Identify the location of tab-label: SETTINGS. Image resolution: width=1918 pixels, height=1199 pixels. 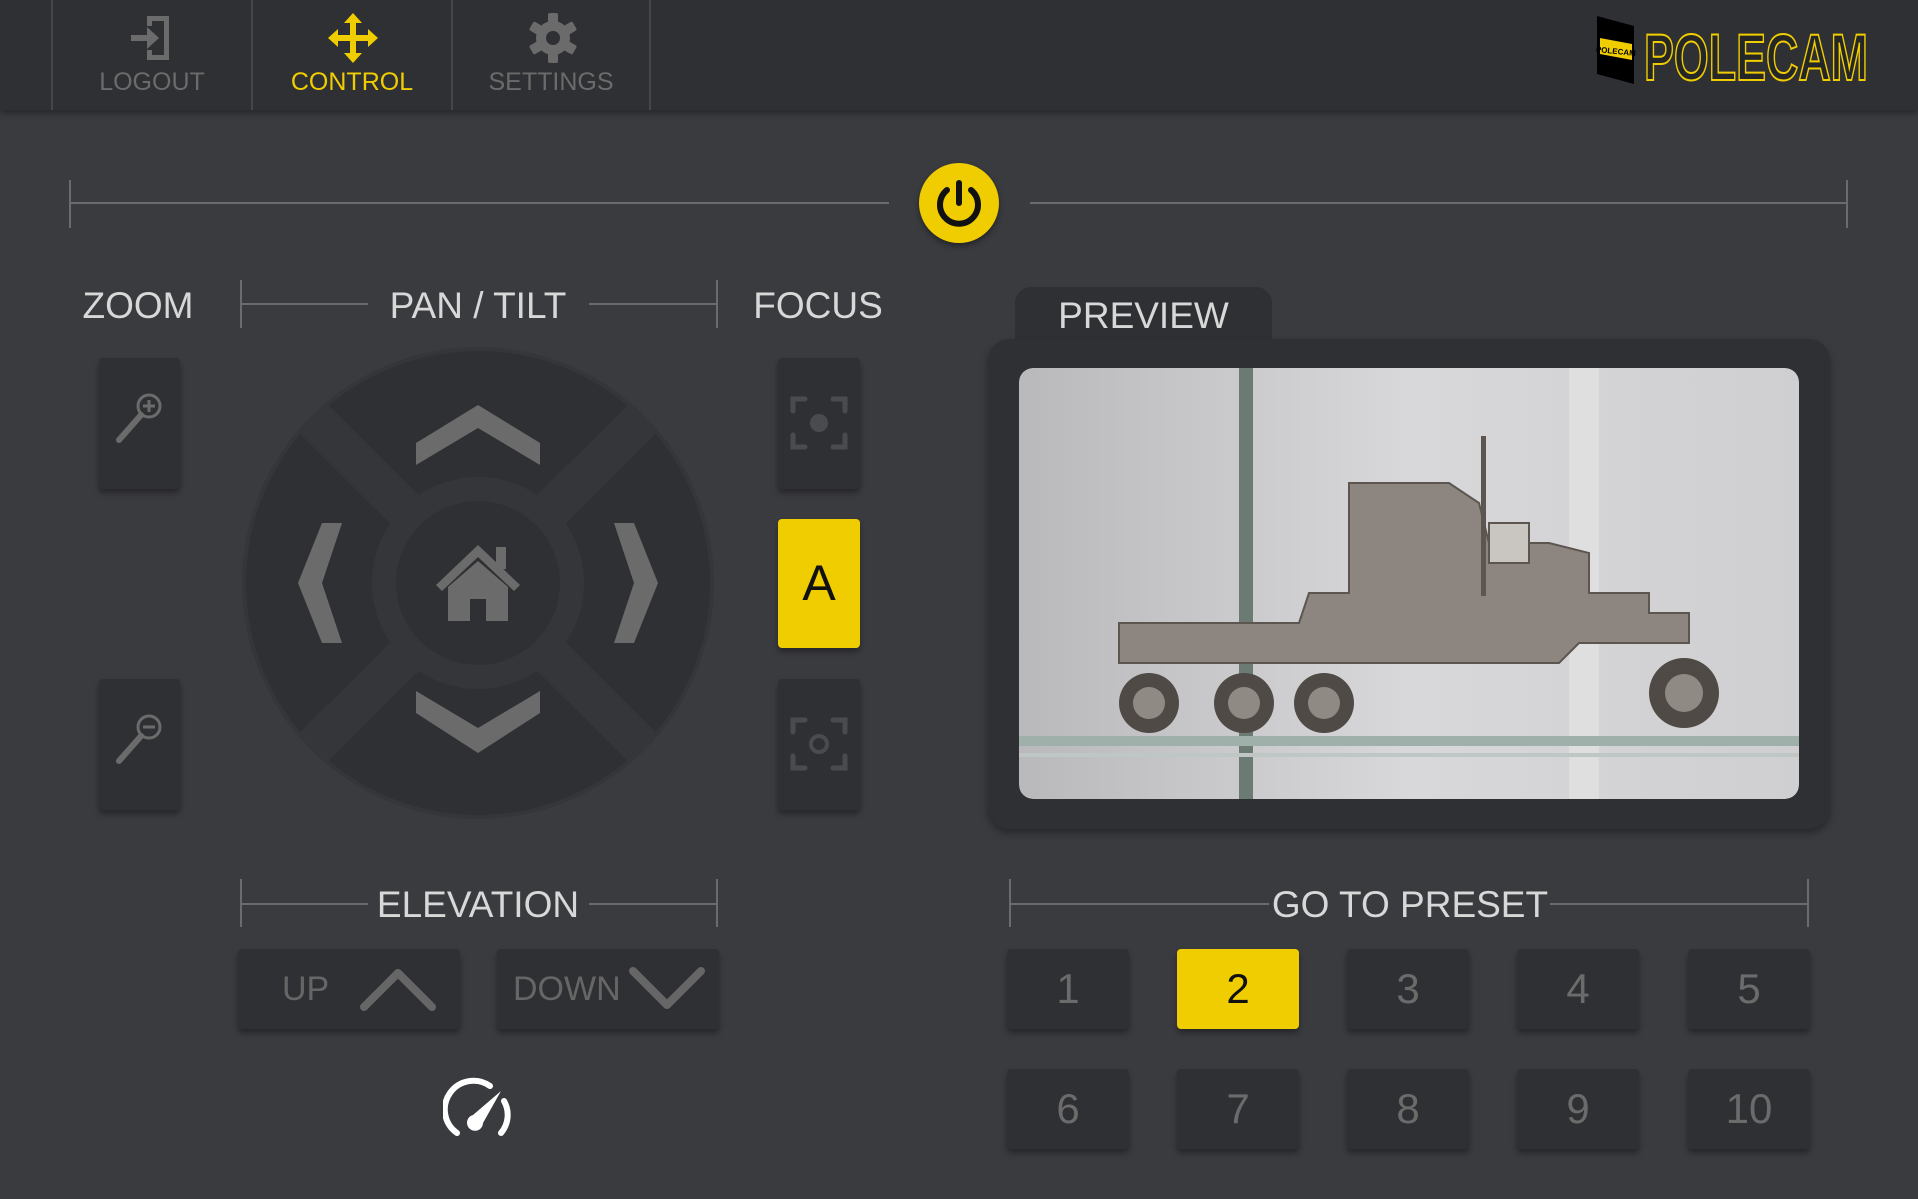
(551, 82).